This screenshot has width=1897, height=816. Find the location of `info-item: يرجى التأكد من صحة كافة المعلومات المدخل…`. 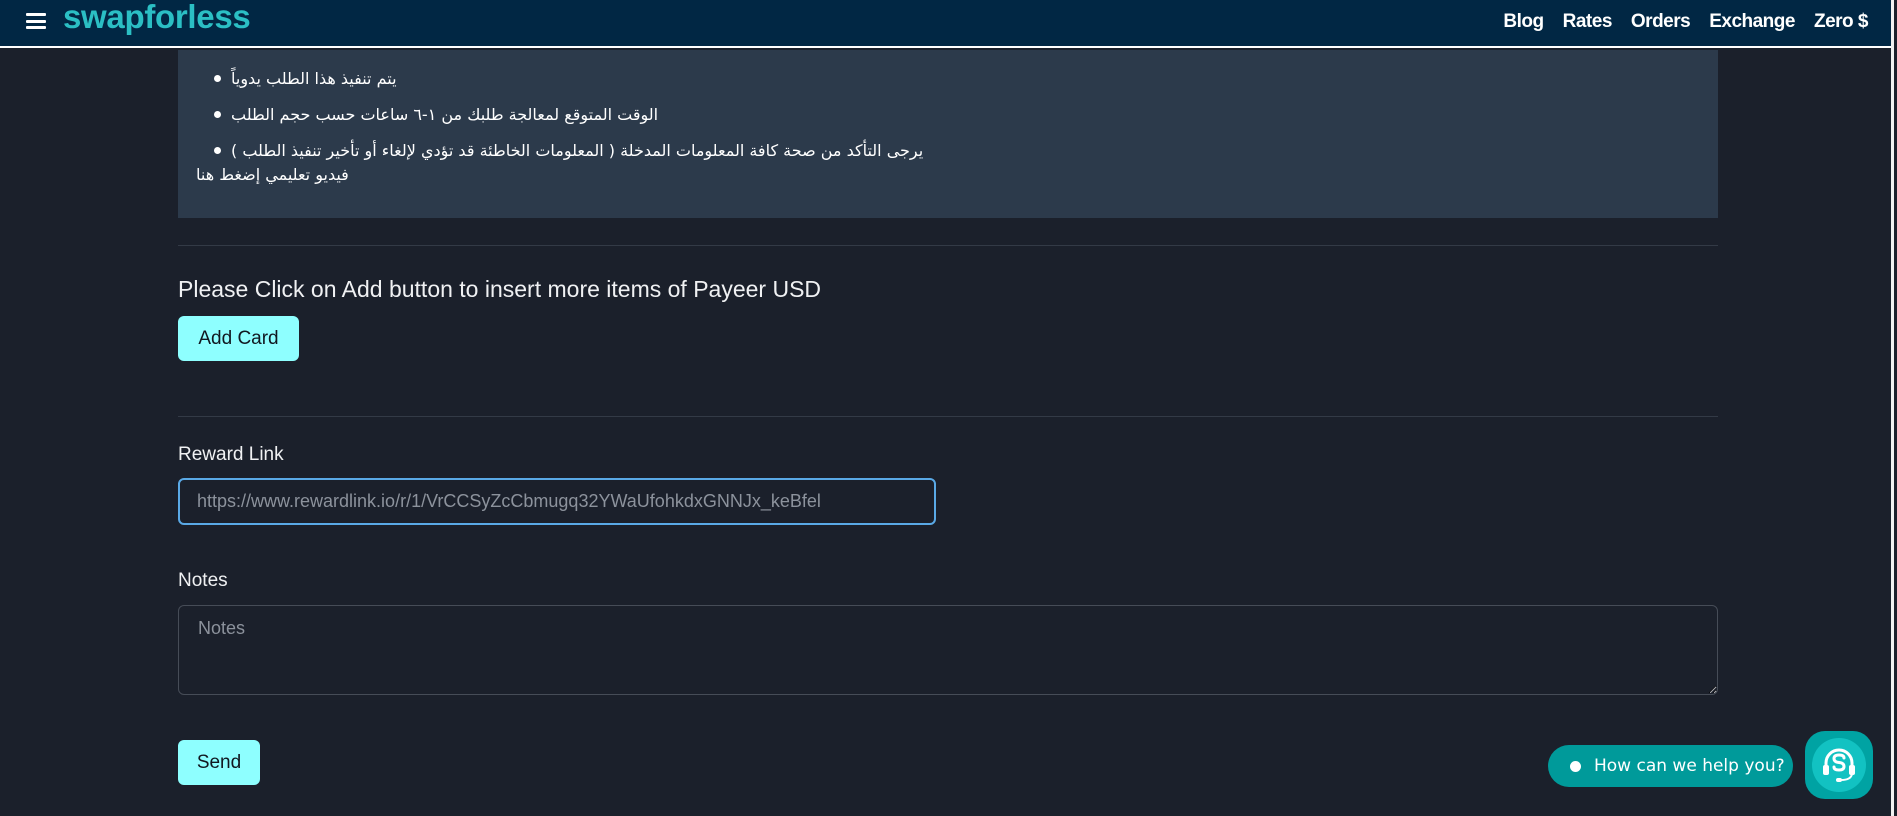

info-item: يرجى التأكد من صحة كافة المعلومات المدخل… is located at coordinates (568, 150).